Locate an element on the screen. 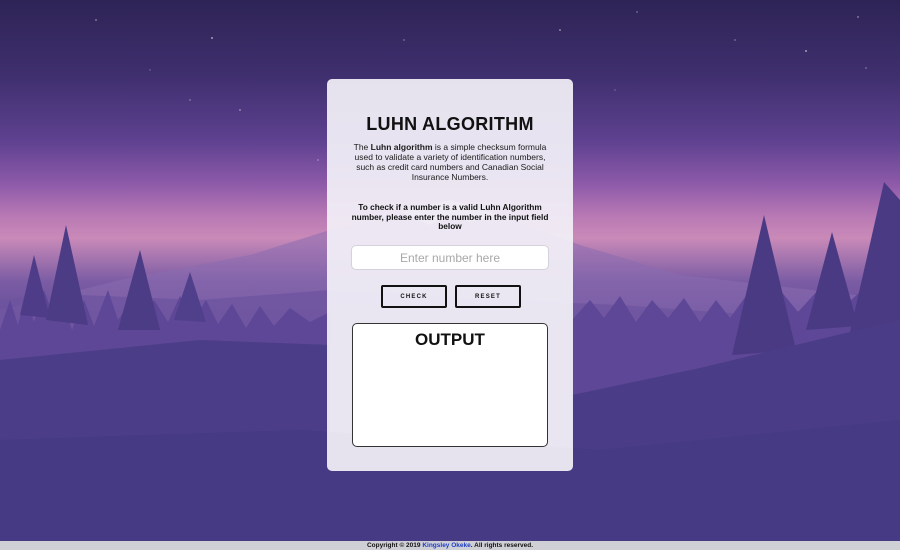 Image resolution: width=900 pixels, height=550 pixels. author-link: Kingsley Okeke is located at coordinates (446, 545).